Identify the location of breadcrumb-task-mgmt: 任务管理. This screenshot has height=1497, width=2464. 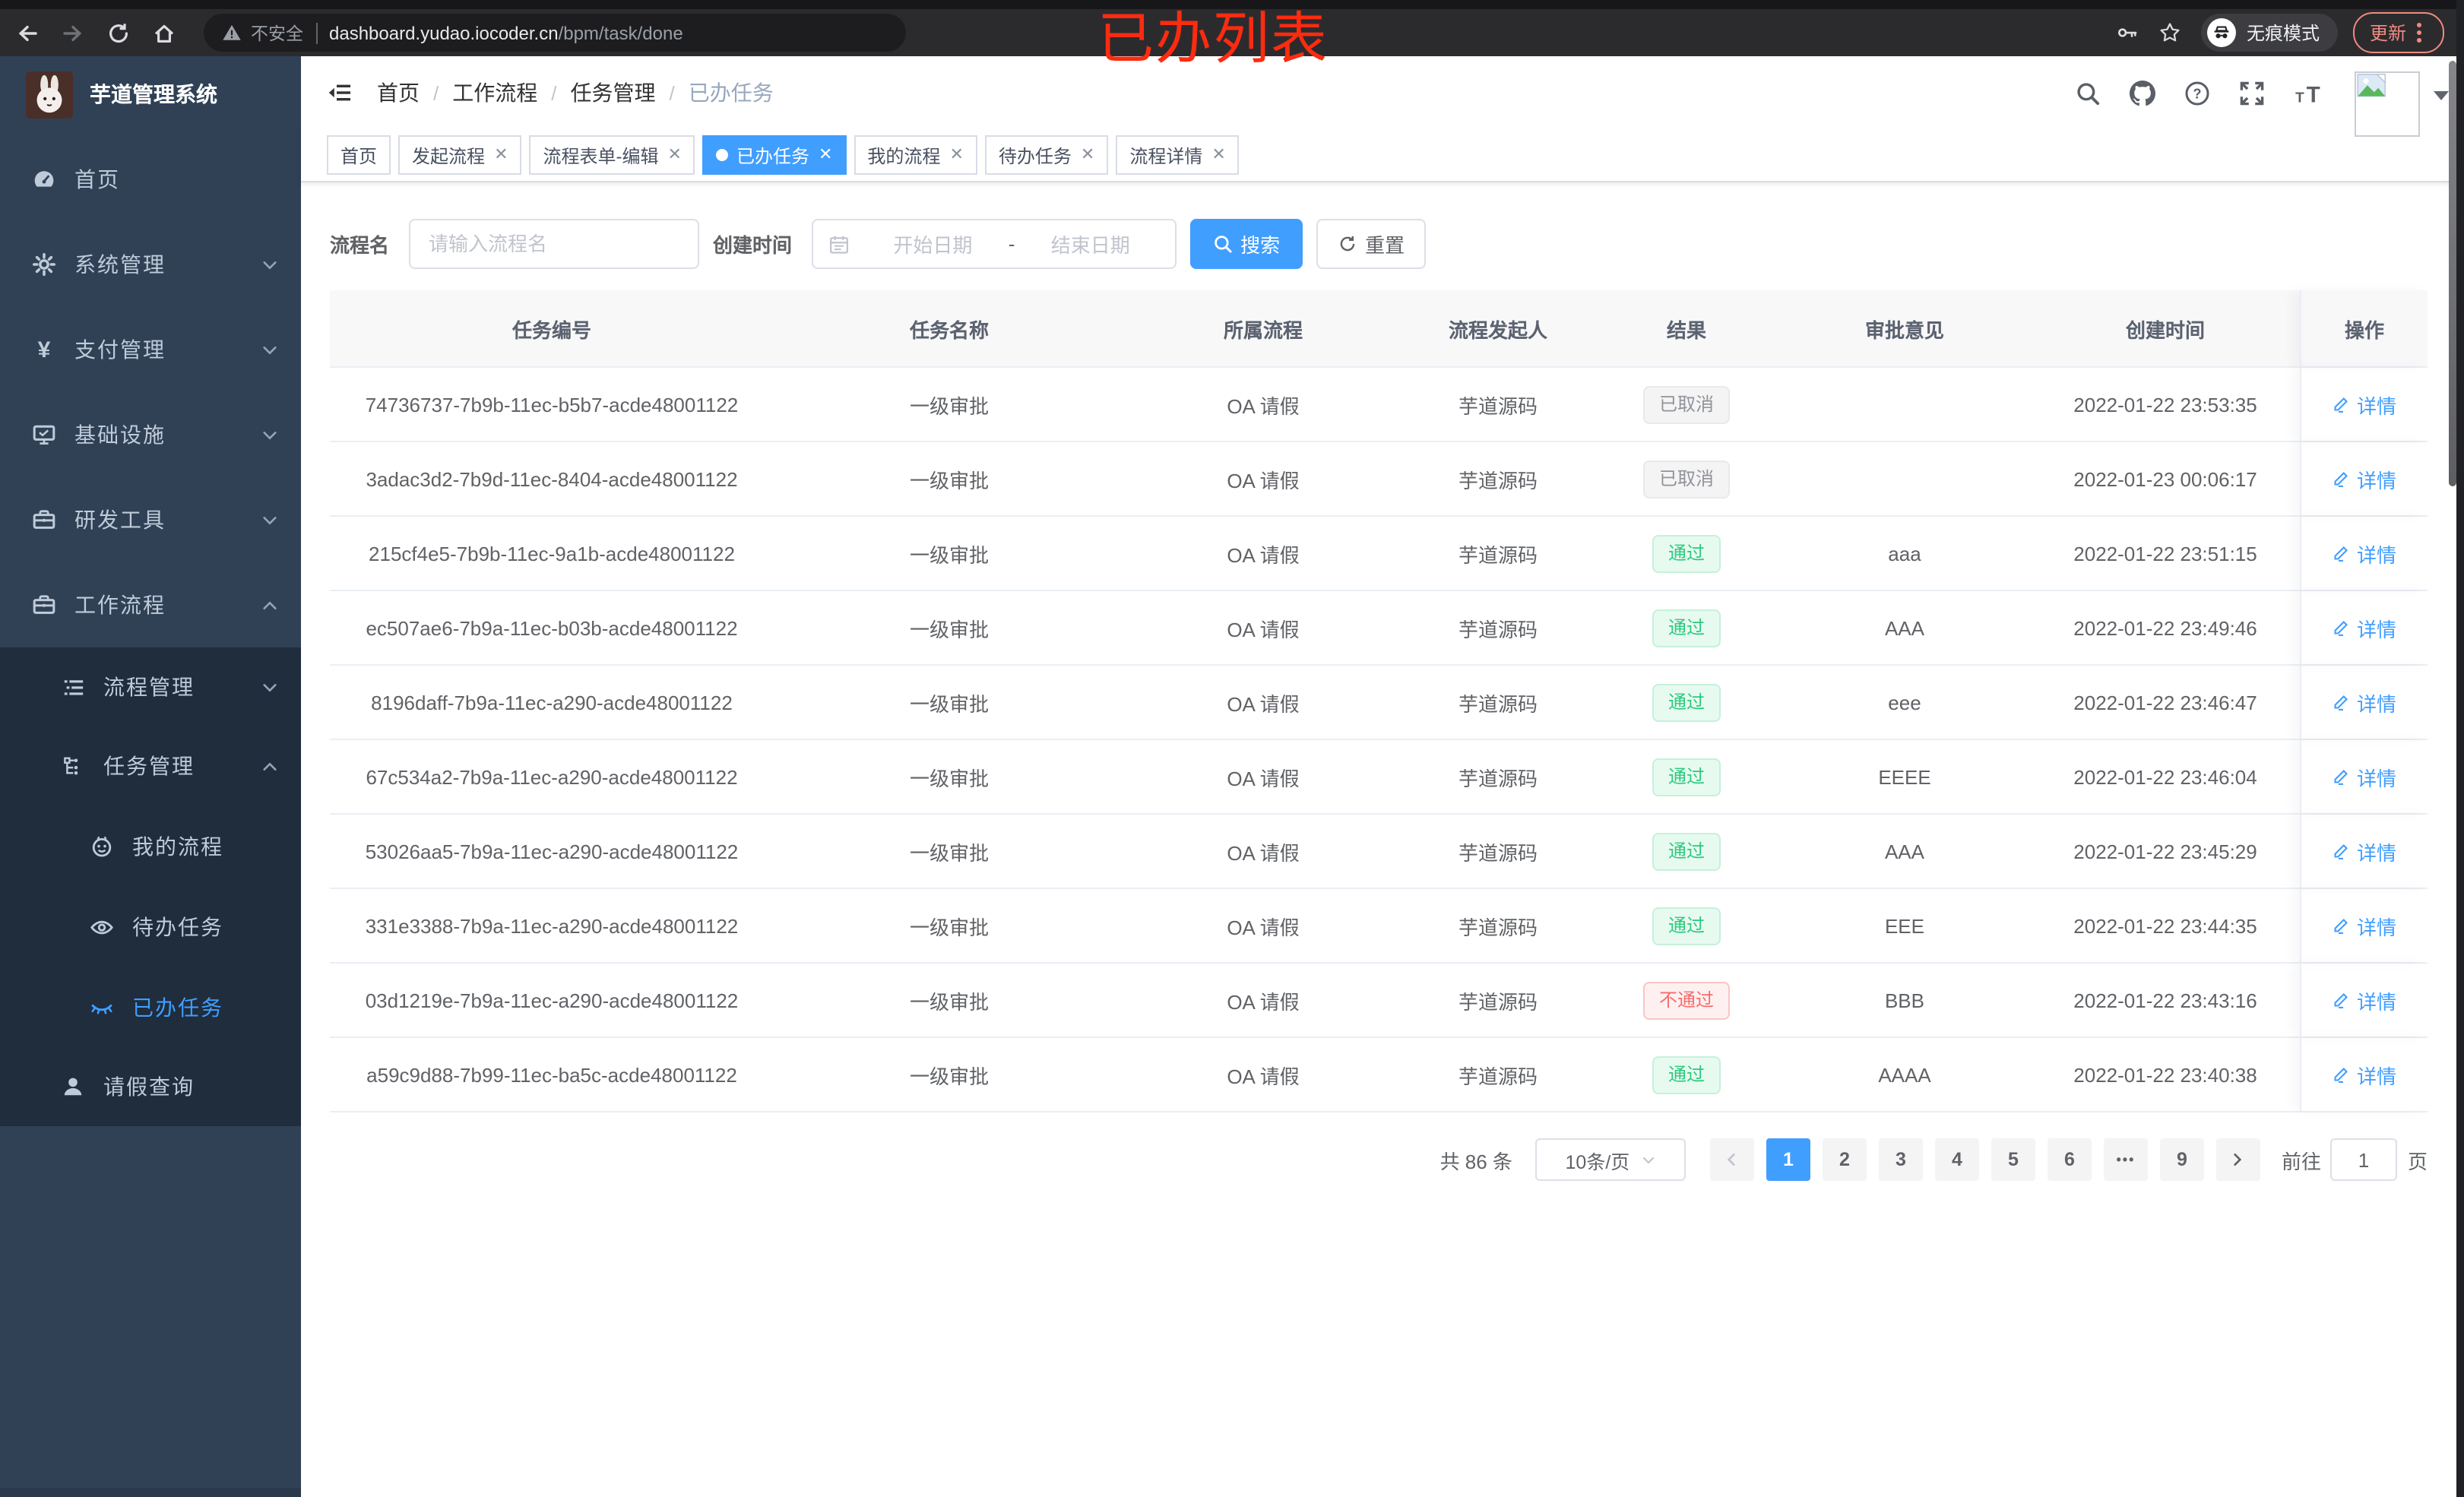
(613, 93).